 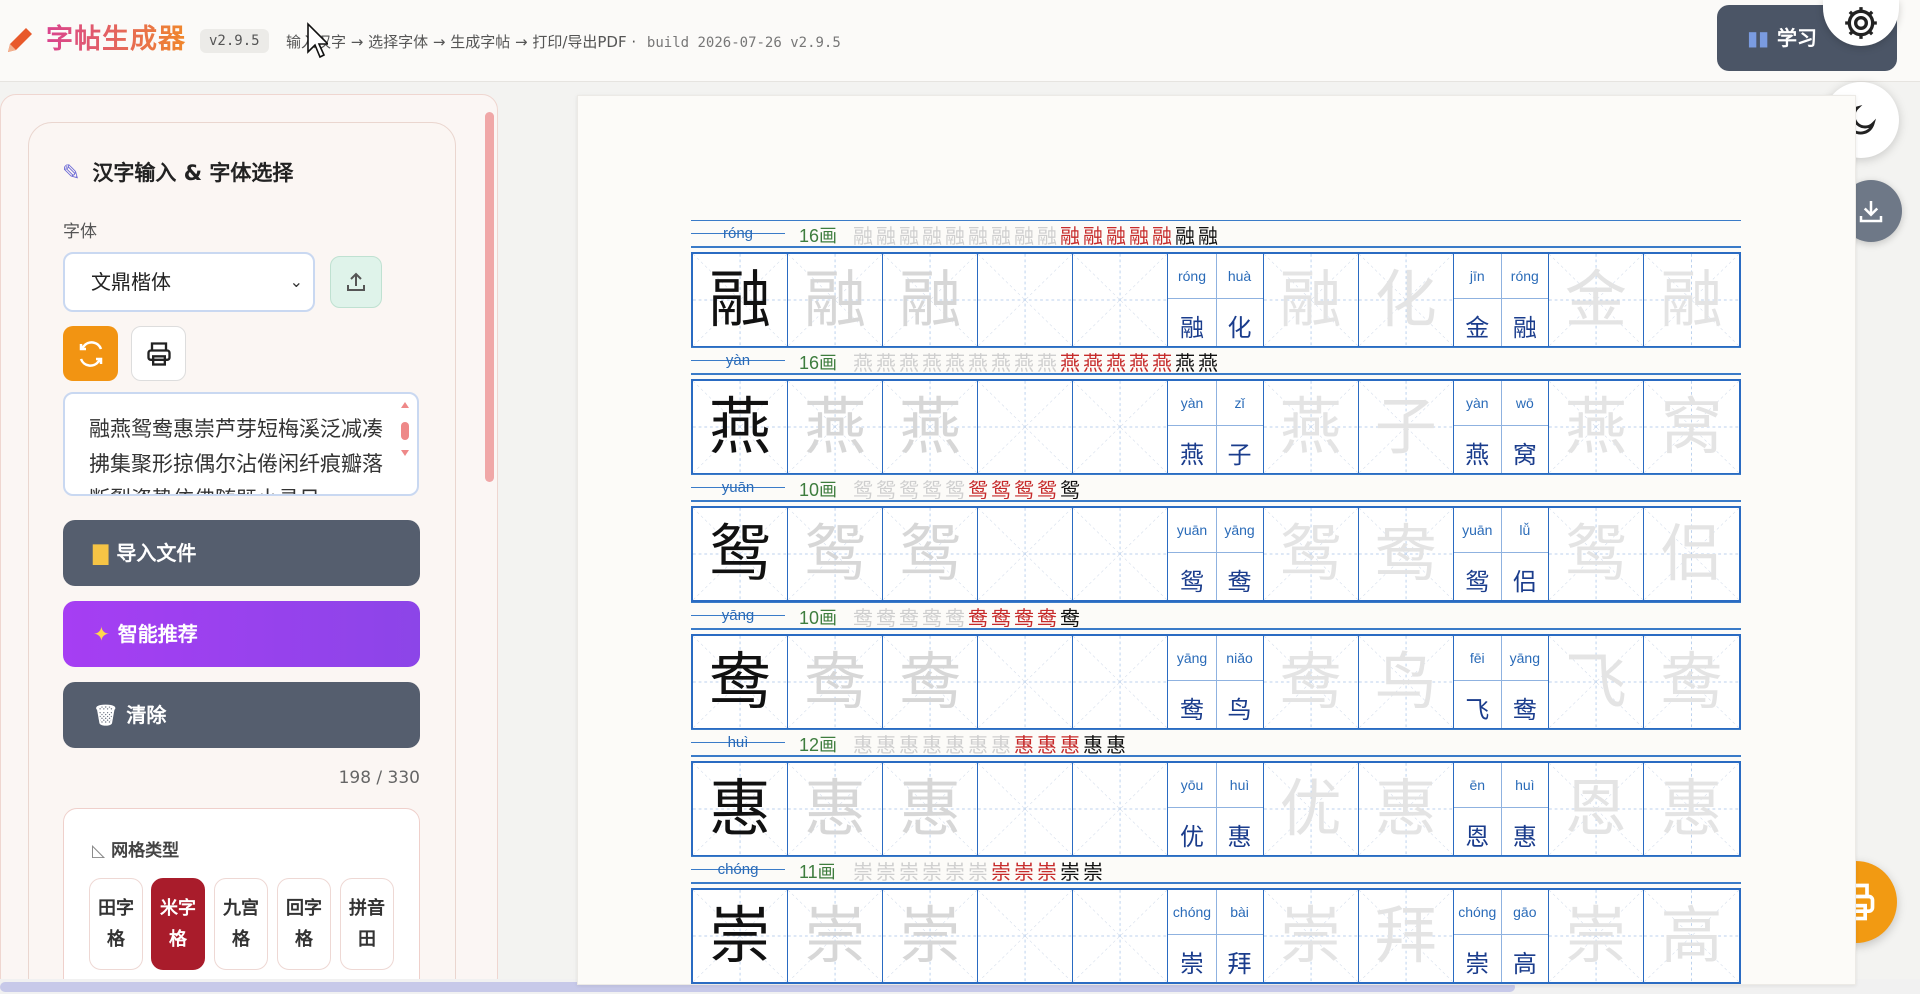 I want to click on word-trace-character: 高, so click(x=1691, y=935).